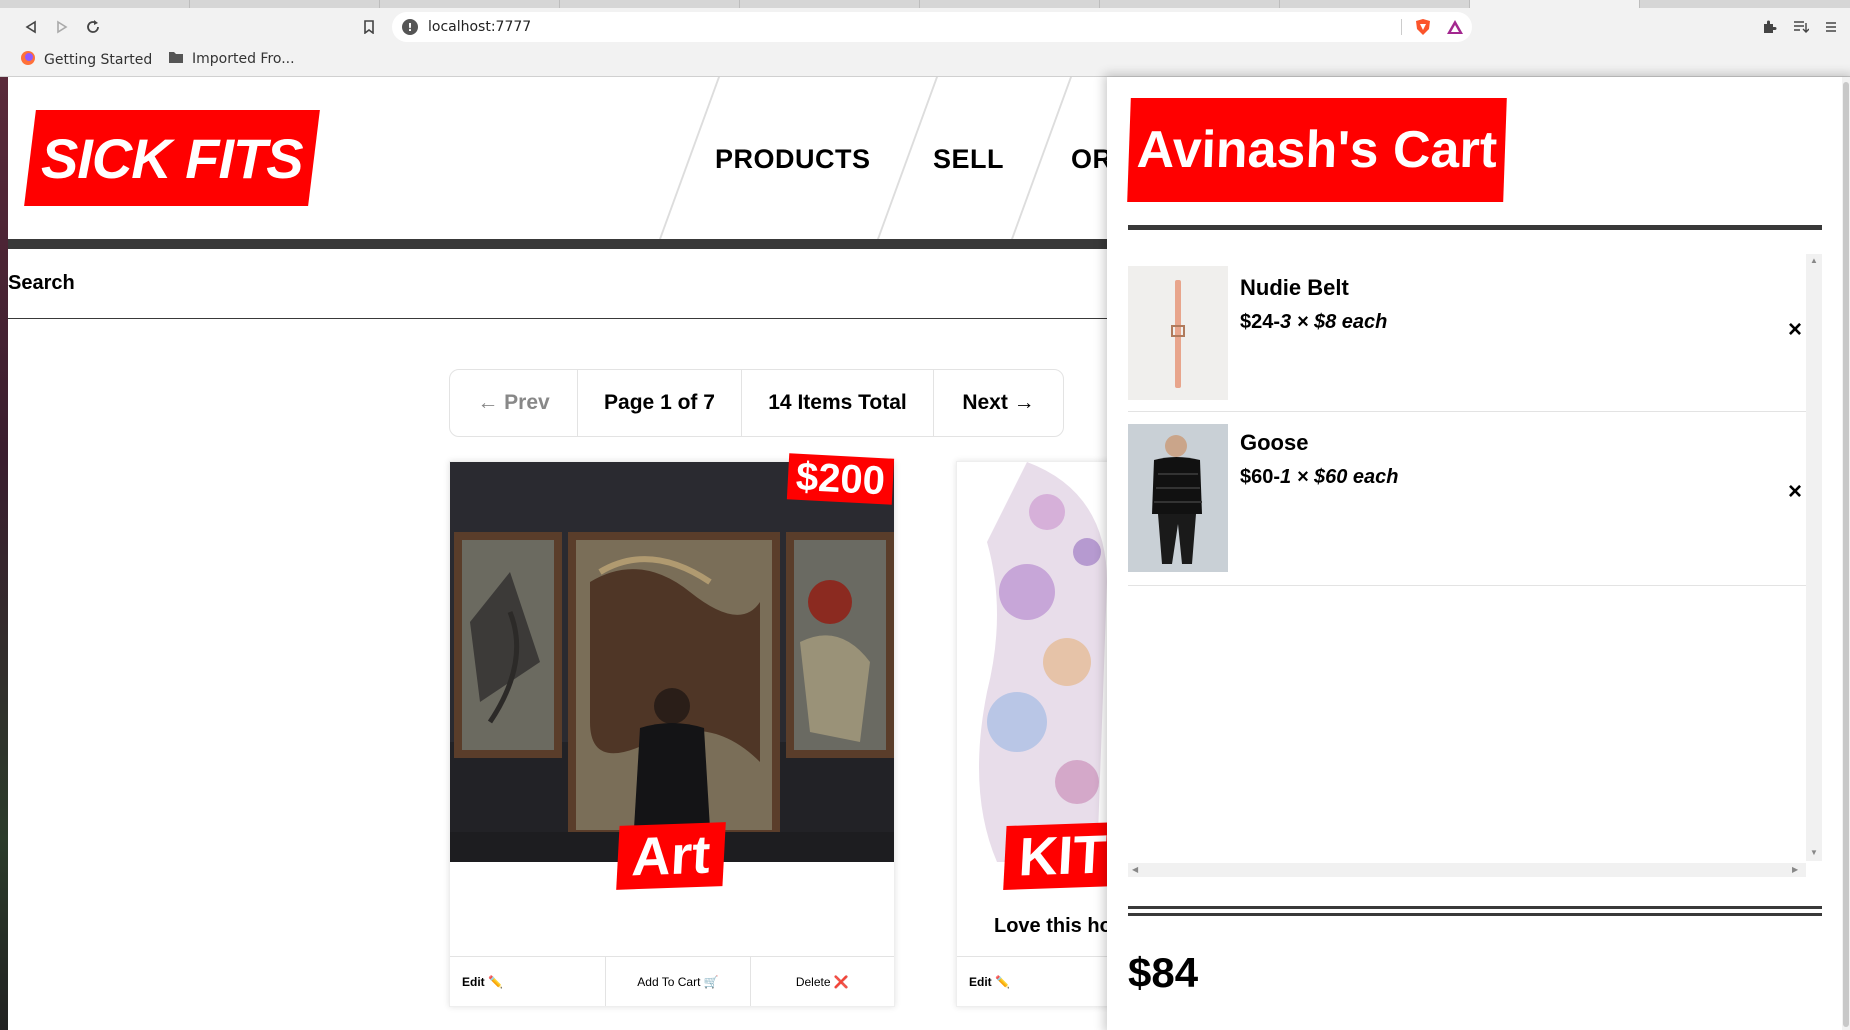  I want to click on menu-icon, so click(1831, 27).